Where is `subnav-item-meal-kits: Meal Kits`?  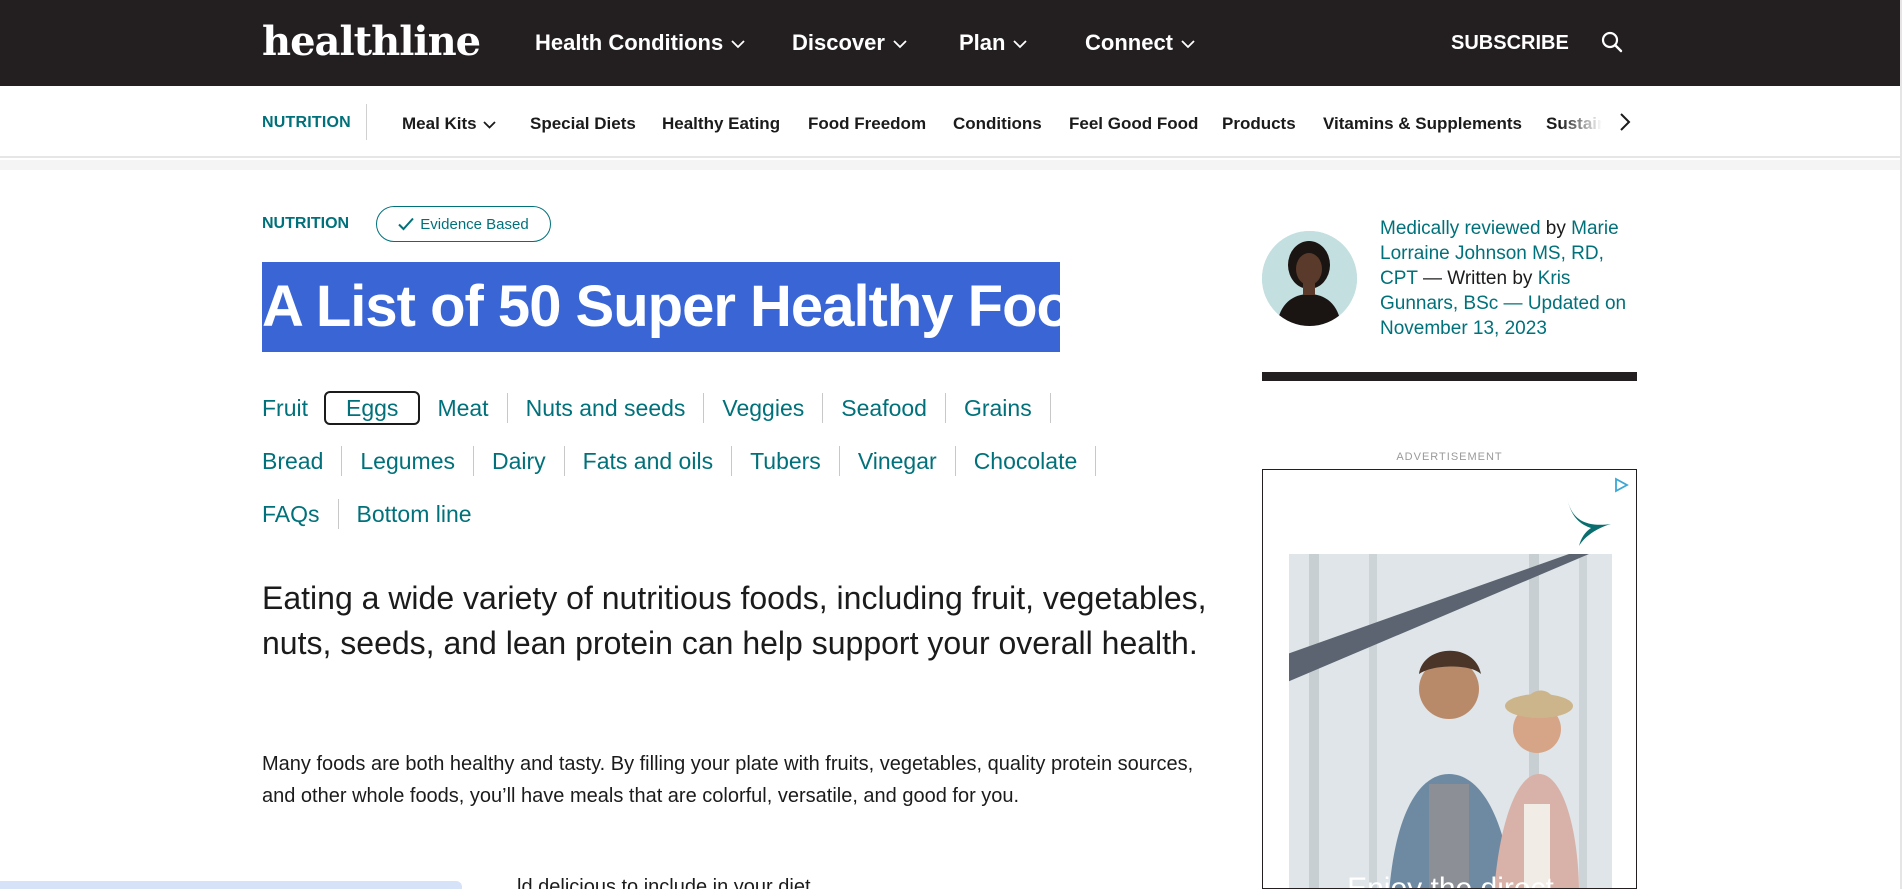
subnav-item-meal-kits: Meal Kits is located at coordinates (449, 124).